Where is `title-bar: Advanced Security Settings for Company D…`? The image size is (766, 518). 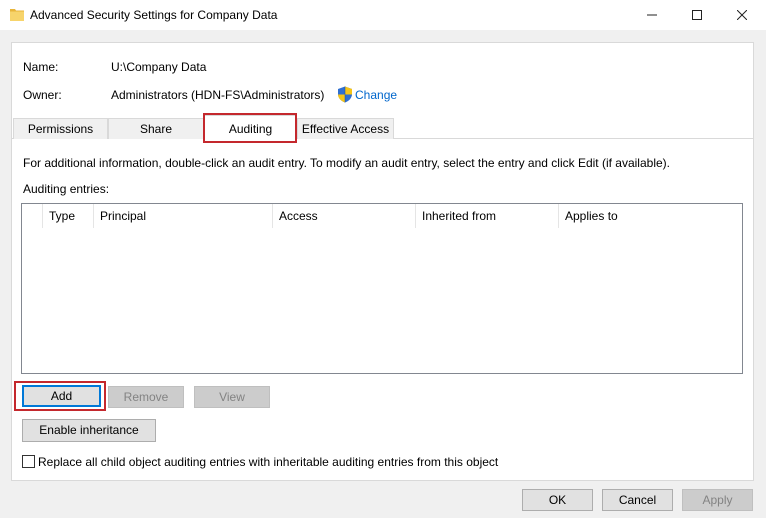 title-bar: Advanced Security Settings for Company D… is located at coordinates (383, 15).